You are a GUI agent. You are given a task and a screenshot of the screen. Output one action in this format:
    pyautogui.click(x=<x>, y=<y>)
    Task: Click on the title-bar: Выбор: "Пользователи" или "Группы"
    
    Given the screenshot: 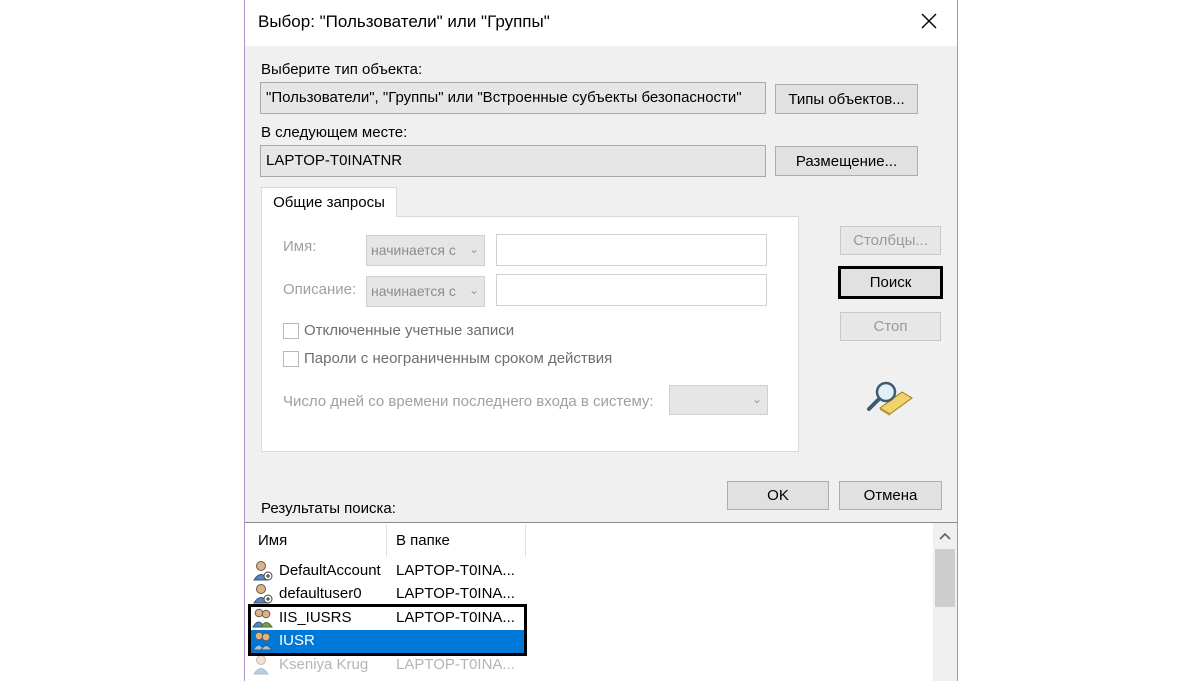 What is the action you would take?
    pyautogui.click(x=601, y=23)
    